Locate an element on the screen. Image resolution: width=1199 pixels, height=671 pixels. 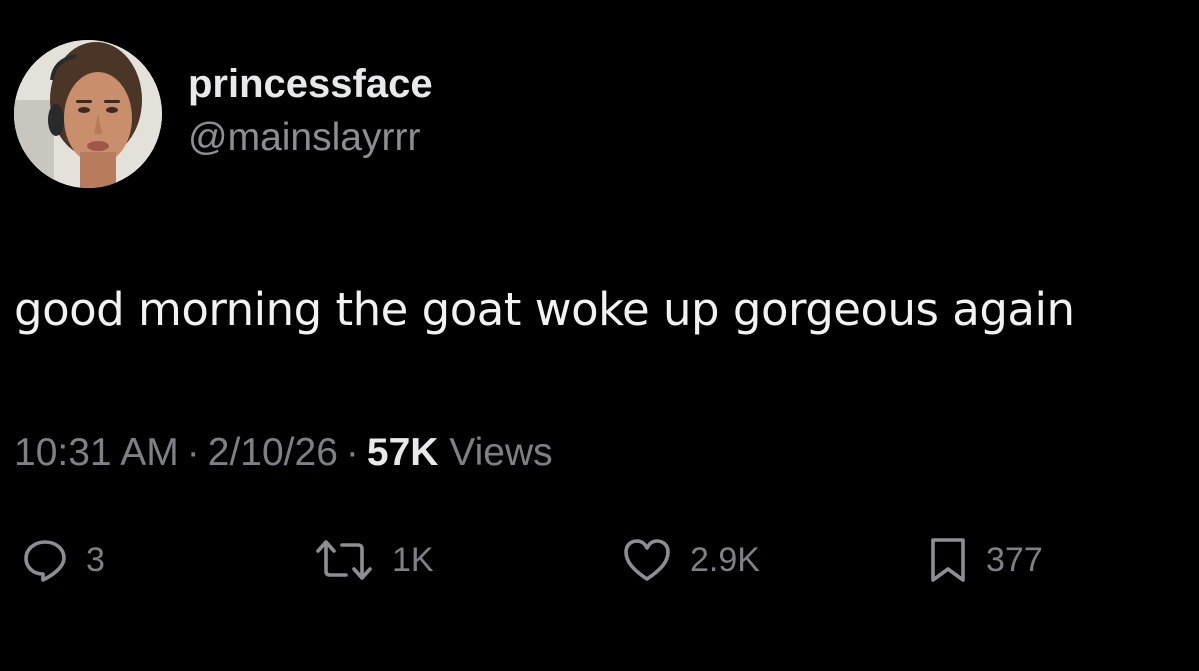
heart-icon is located at coordinates (647, 560).